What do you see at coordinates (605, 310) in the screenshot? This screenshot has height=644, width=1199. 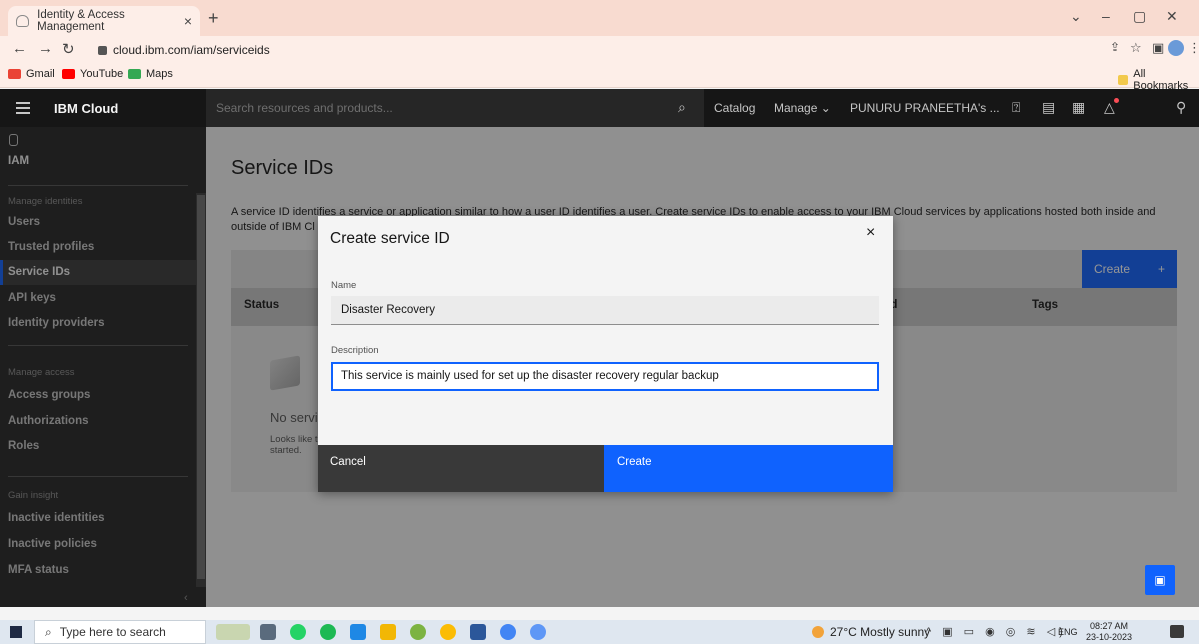 I see `name-field: Disaster Recovery` at bounding box center [605, 310].